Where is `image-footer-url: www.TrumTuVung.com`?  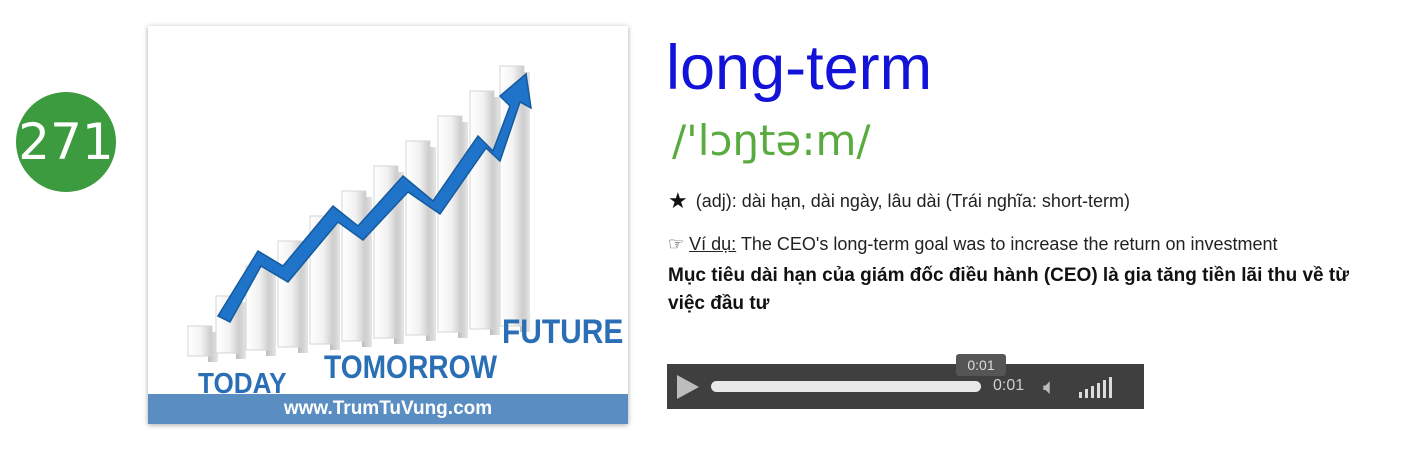
image-footer-url: www.TrumTuVung.com is located at coordinates (388, 409).